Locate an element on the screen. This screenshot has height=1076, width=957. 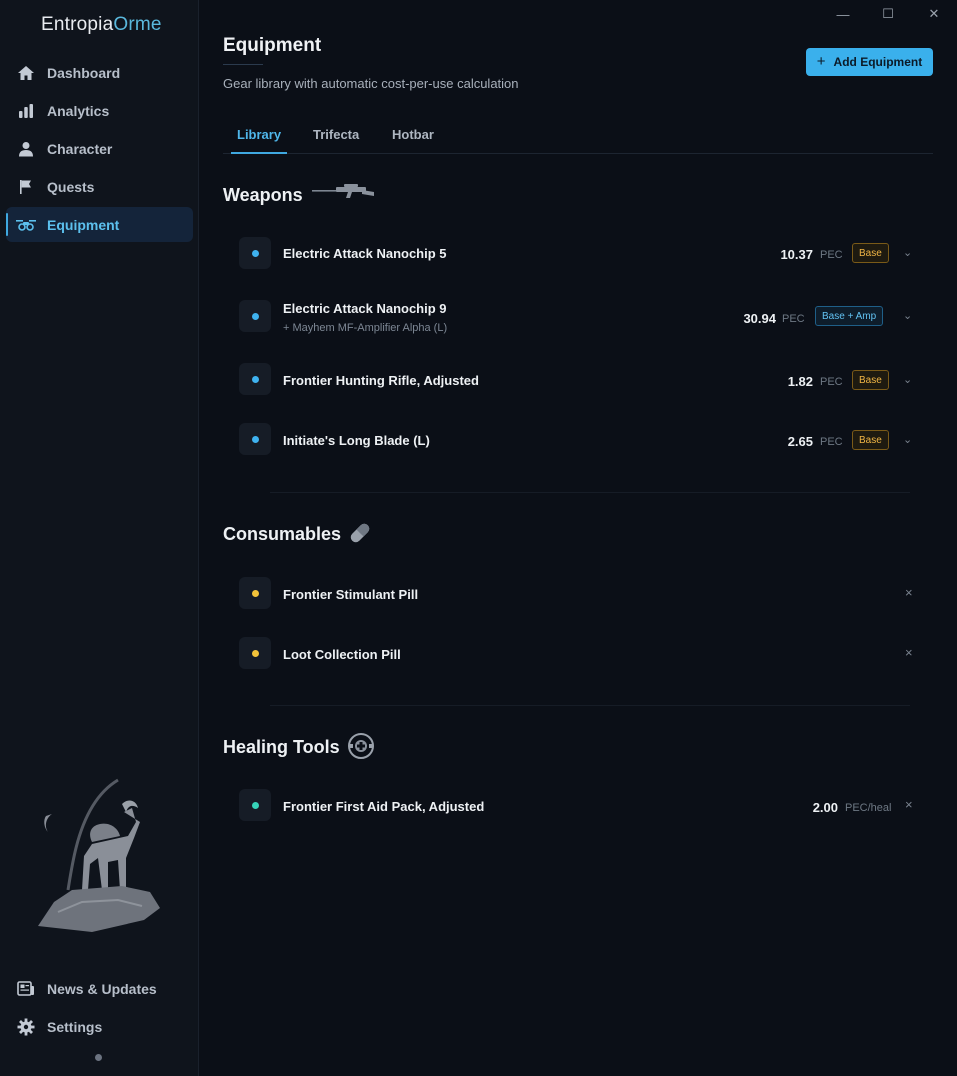
item-name: Initiate's Long Blade (L) is located at coordinates (356, 440).